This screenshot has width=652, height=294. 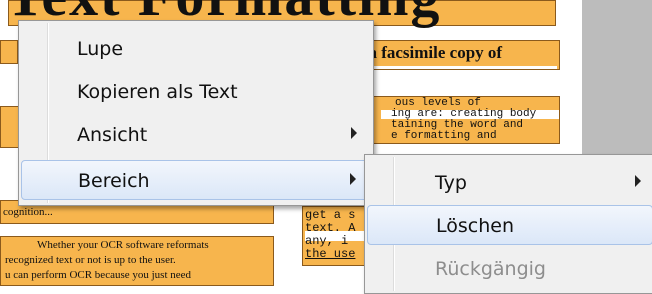 I want to click on menu-item-label: Kopieren als Text, so click(x=157, y=92).